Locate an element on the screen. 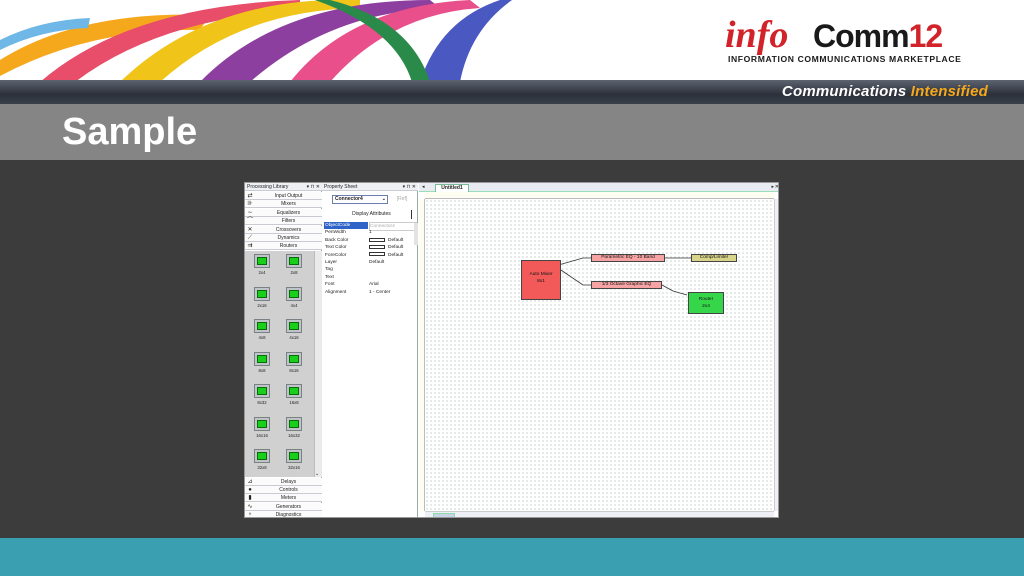  router-tile: 16x16 is located at coordinates (262, 429).